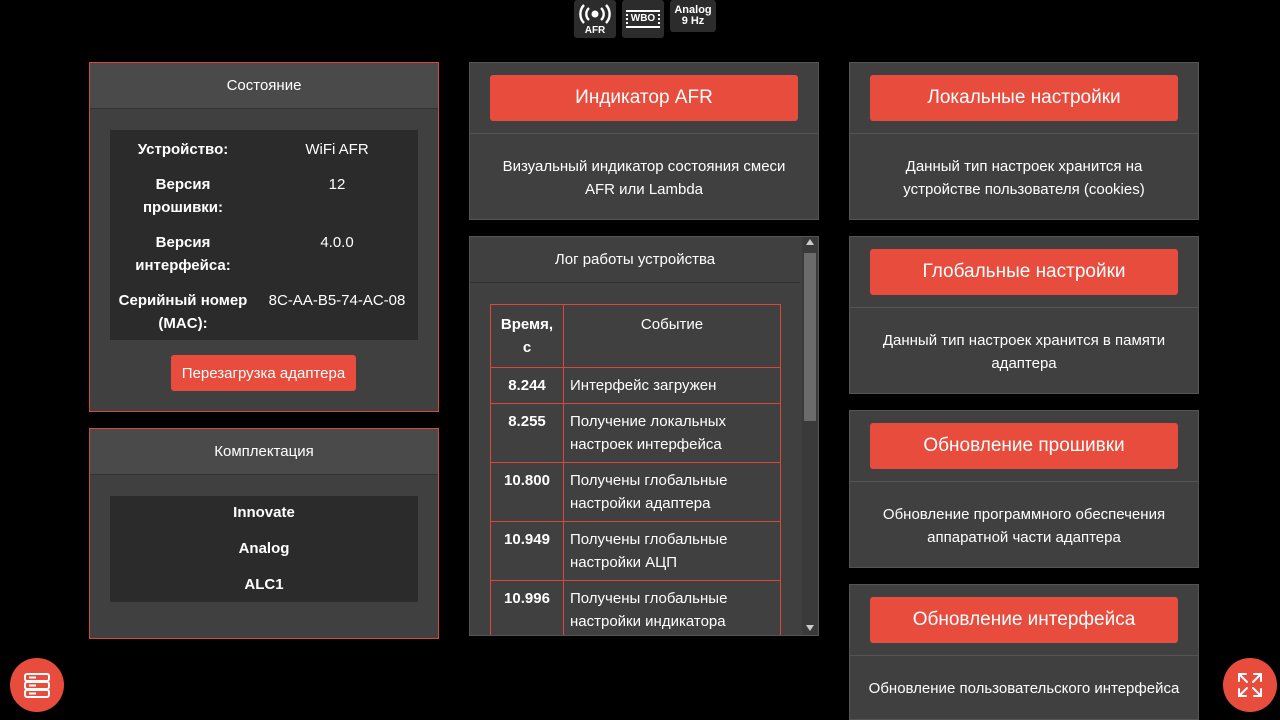 The height and width of the screenshot is (720, 1280). What do you see at coordinates (527, 492) in the screenshot?
I see `log-time: 10.800` at bounding box center [527, 492].